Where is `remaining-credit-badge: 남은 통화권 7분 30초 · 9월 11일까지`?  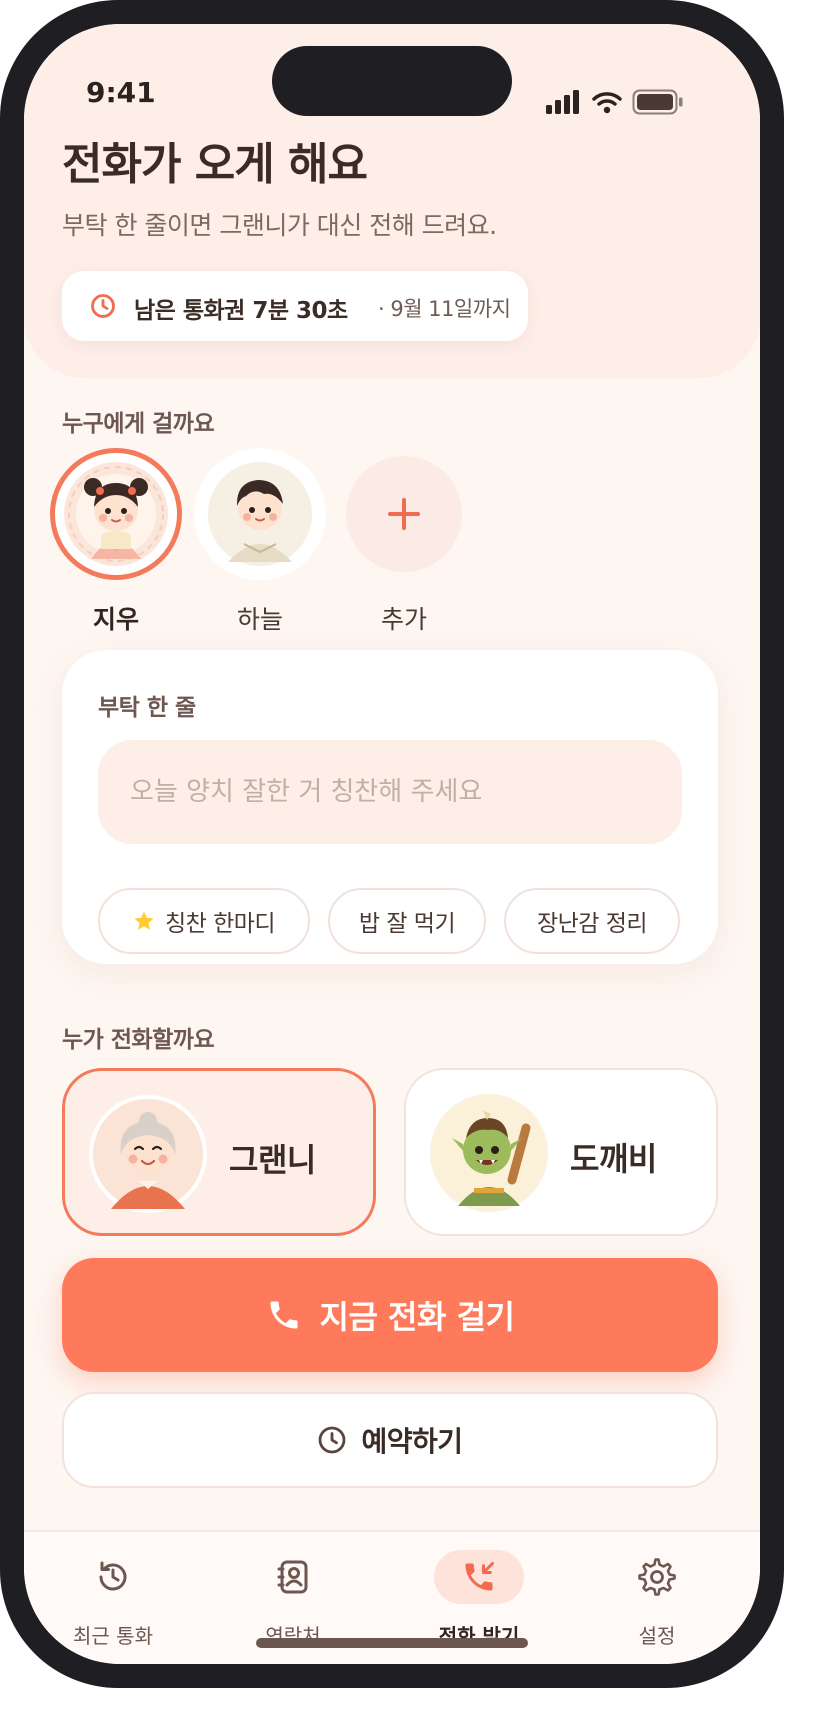
remaining-credit-badge: 남은 통화권 7분 30초 · 9월 11일까지 is located at coordinates (295, 306).